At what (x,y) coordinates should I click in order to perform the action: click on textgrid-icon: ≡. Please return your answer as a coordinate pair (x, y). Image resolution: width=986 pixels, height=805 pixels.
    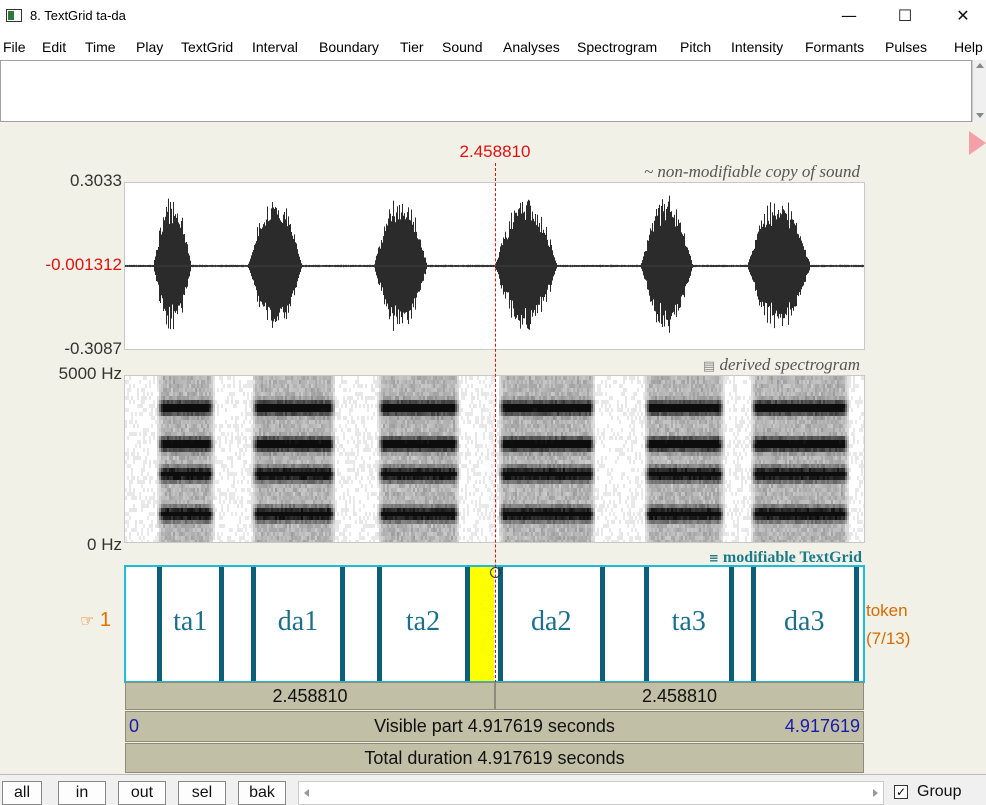
    Looking at the image, I should click on (715, 558).